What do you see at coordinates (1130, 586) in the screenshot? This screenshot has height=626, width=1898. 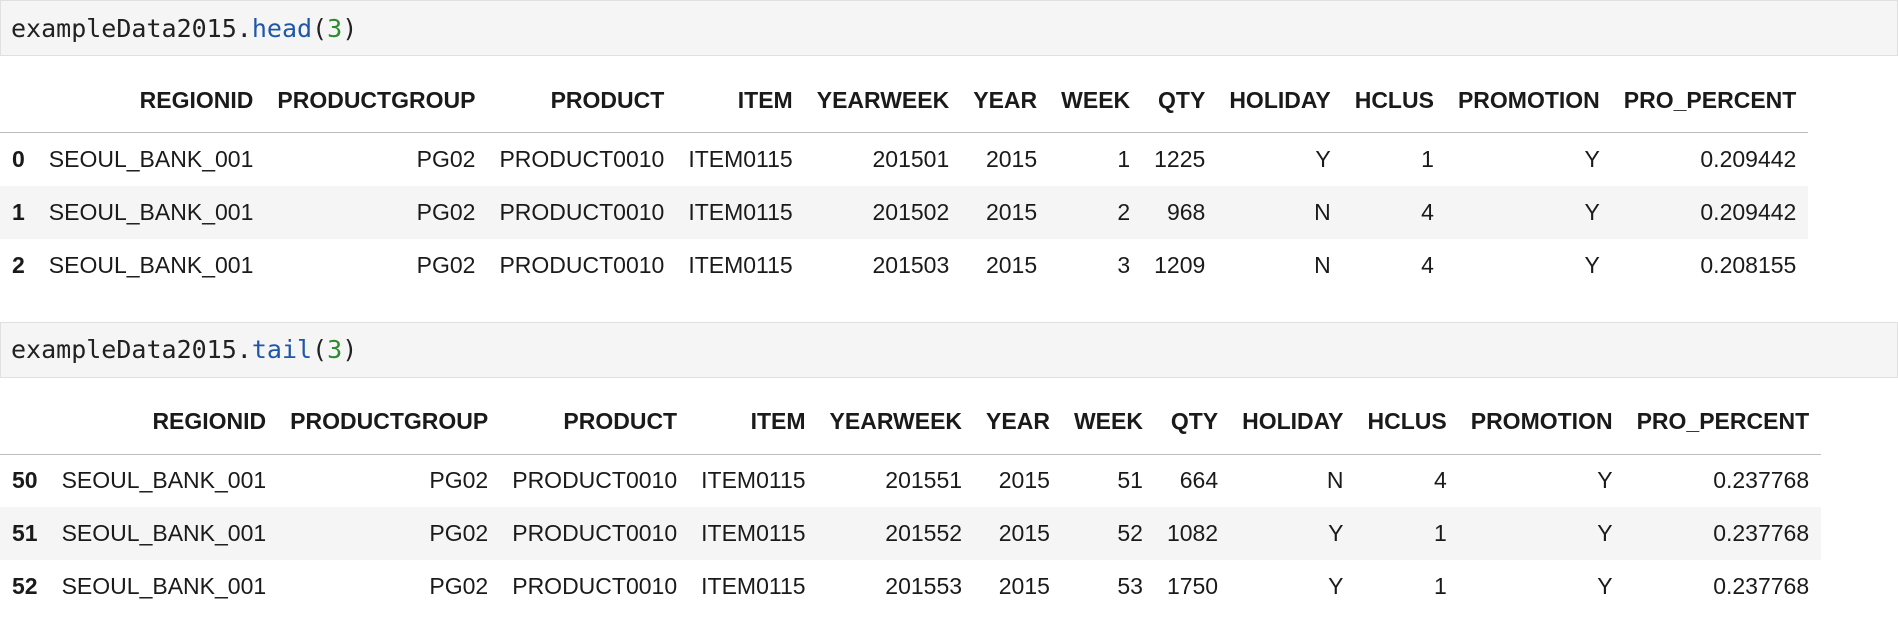 I see `table-cell: 53` at bounding box center [1130, 586].